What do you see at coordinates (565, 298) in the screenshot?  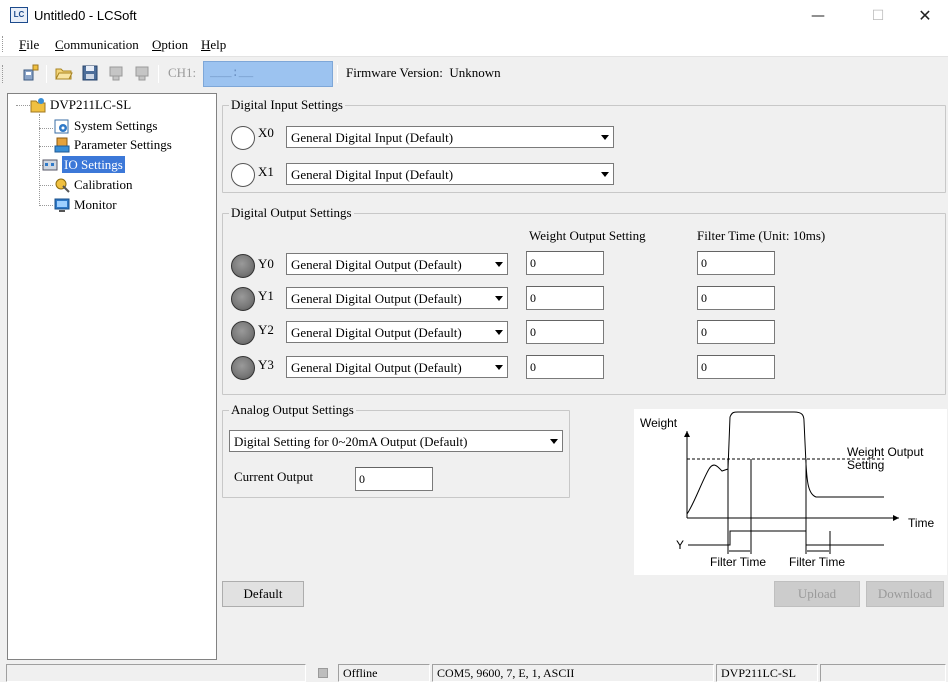 I see `weight-output-input-y1: 0` at bounding box center [565, 298].